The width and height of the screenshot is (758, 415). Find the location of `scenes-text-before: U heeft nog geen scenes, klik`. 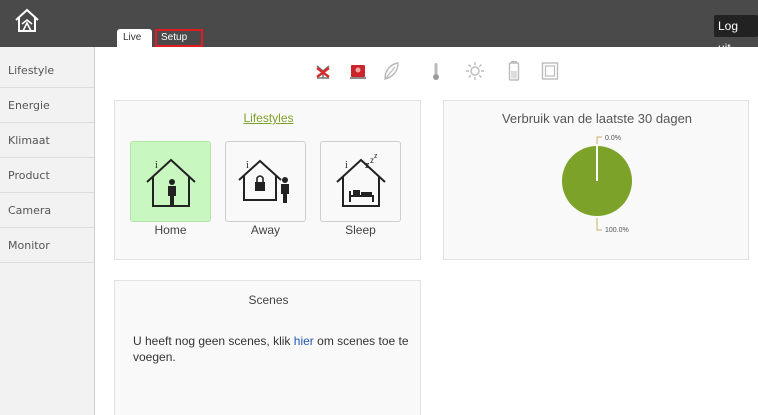

scenes-text-before: U heeft nog geen scenes, klik is located at coordinates (212, 341).